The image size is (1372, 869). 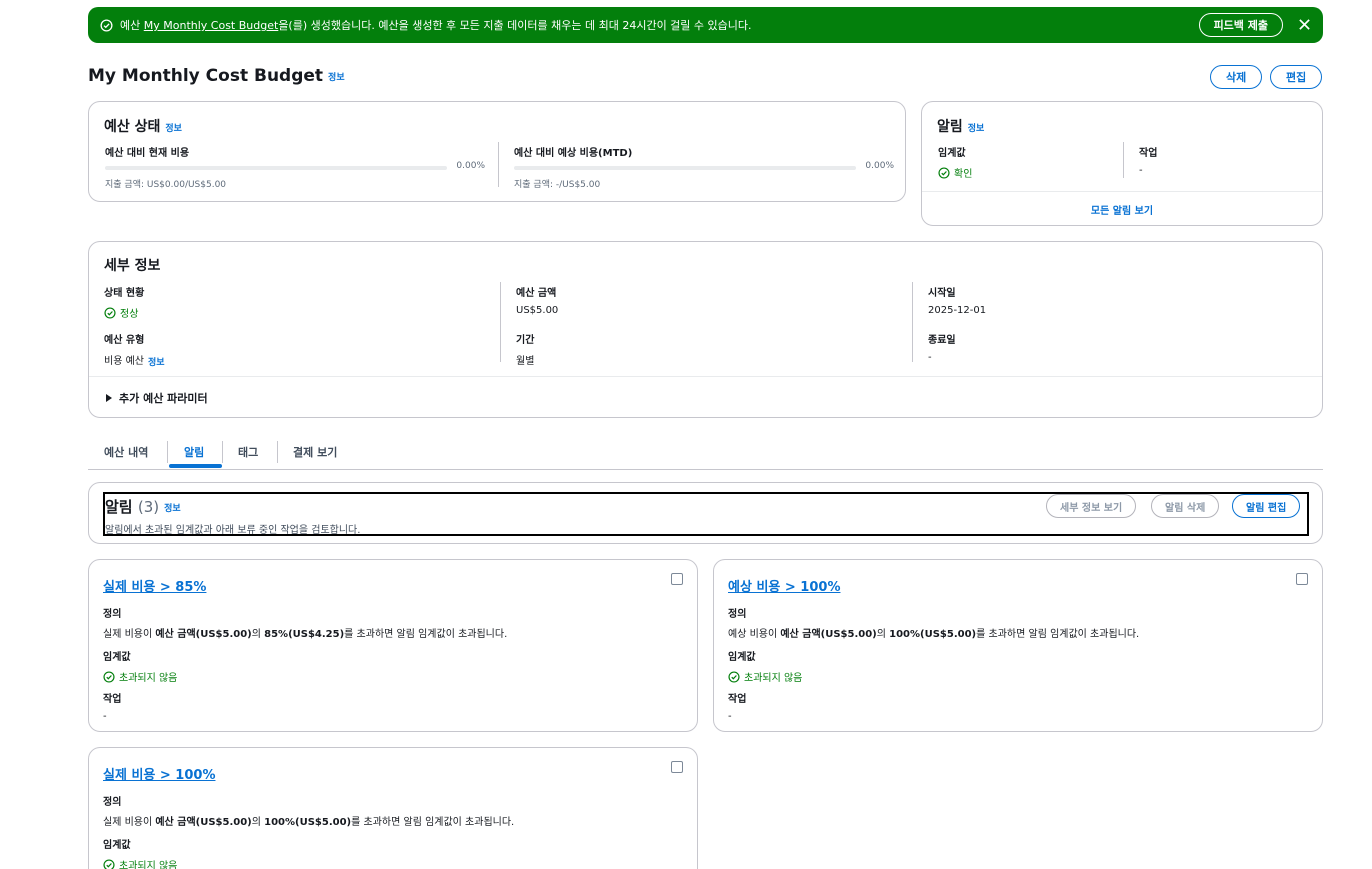 I want to click on alarm-card-title-link: 예상 비용 > 100%, so click(x=784, y=585).